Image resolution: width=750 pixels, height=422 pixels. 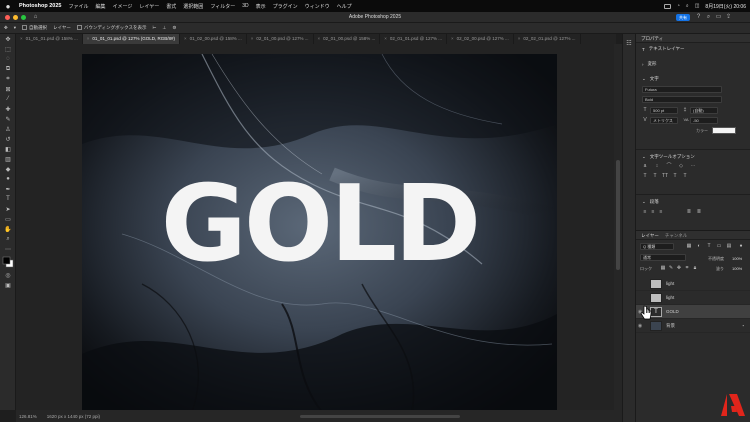 I want to click on align-right-icon: ≡, so click(x=661, y=212).